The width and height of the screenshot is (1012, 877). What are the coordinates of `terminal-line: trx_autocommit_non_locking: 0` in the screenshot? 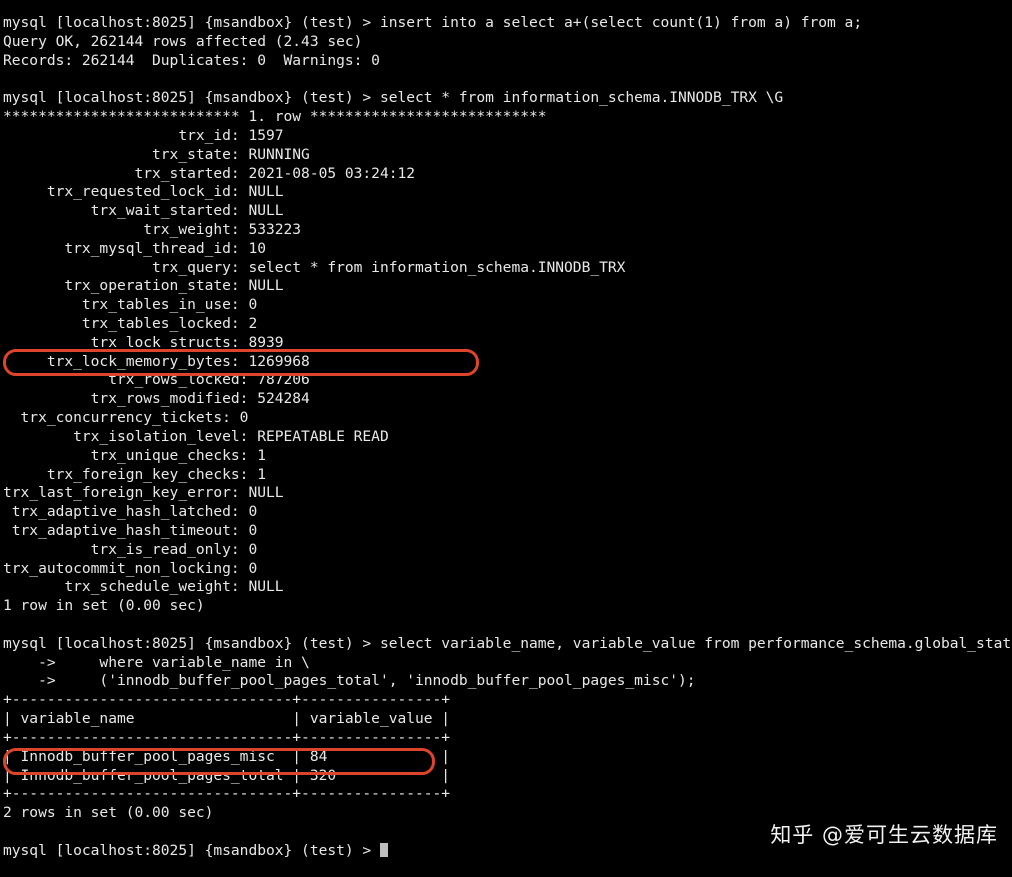 It's located at (130, 568).